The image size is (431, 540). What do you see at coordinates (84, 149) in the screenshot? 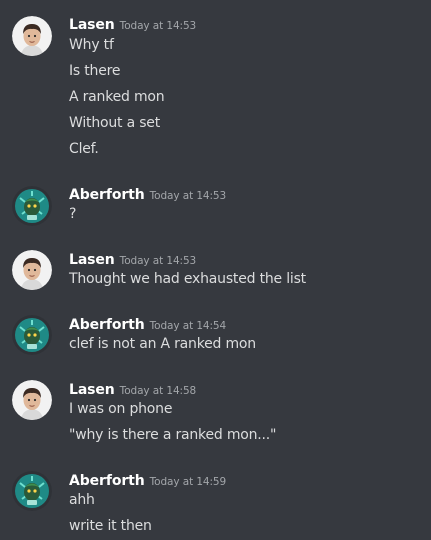
I see `message-line: Clef.` at bounding box center [84, 149].